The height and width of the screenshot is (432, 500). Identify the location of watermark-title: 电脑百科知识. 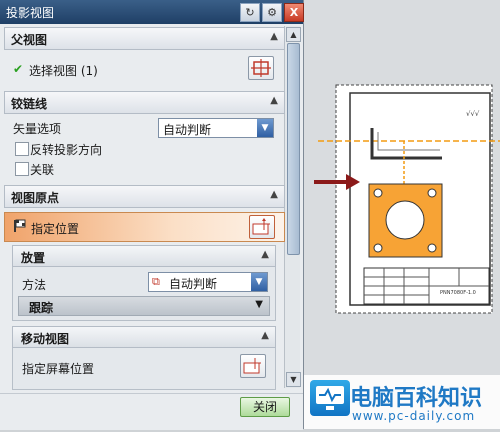
(416, 398).